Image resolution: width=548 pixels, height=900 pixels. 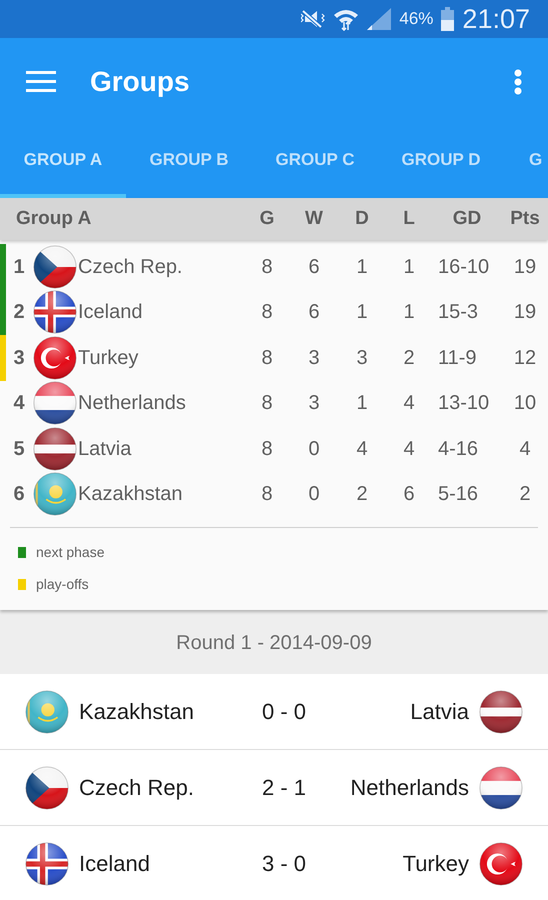 I want to click on column-header: G, so click(x=267, y=218).